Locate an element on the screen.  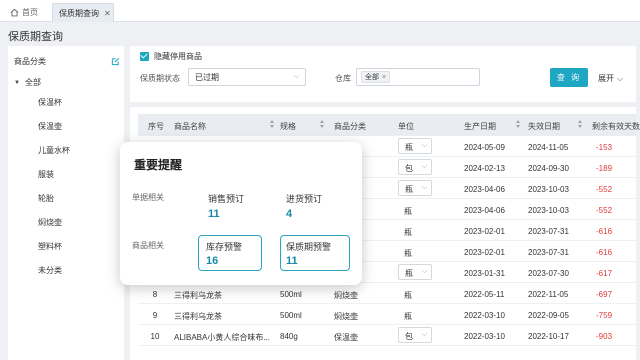
cell-remaining: -153 is located at coordinates (604, 147).